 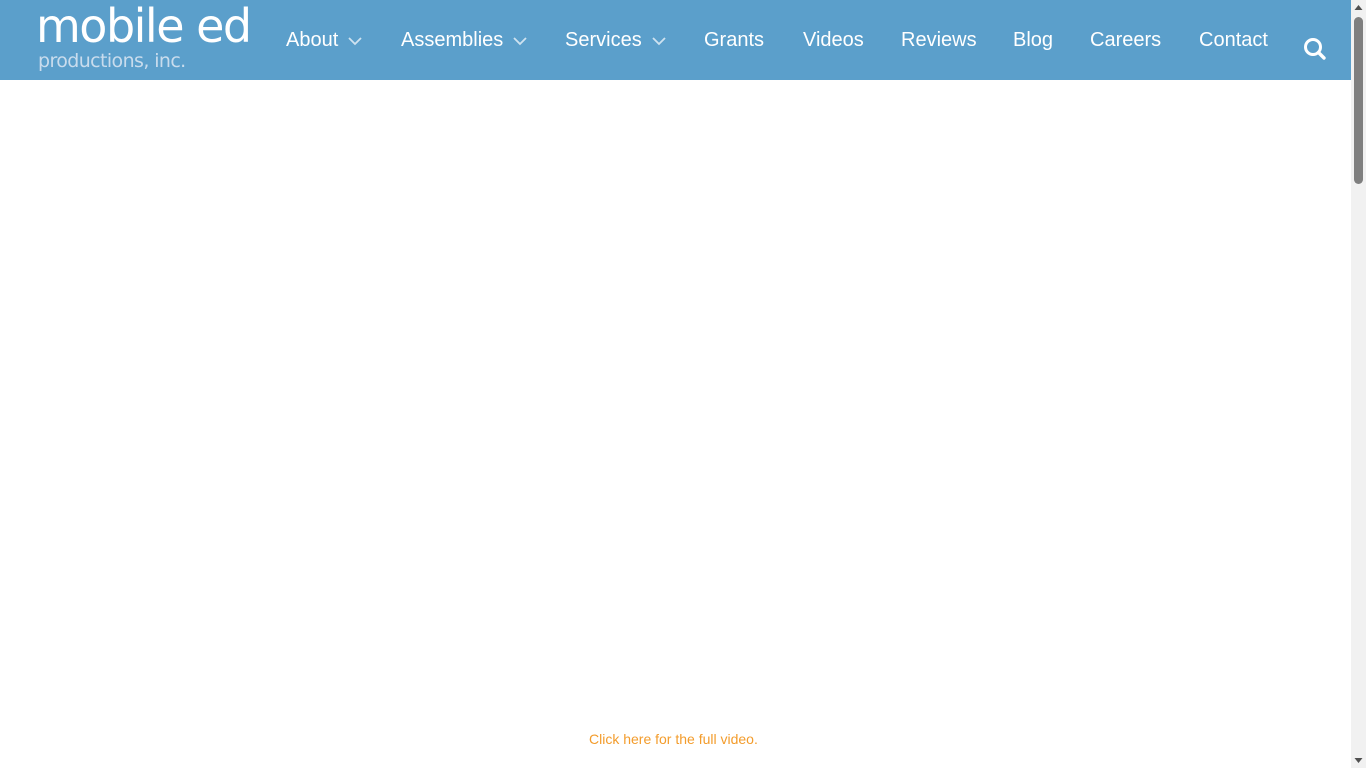 I want to click on nav-item-assemblies: Assemblies, so click(x=464, y=40).